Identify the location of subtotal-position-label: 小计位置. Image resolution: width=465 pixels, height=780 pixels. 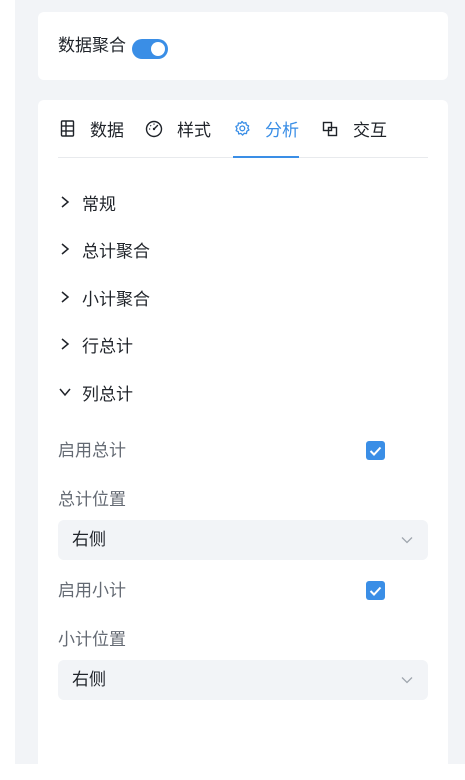
(92, 640).